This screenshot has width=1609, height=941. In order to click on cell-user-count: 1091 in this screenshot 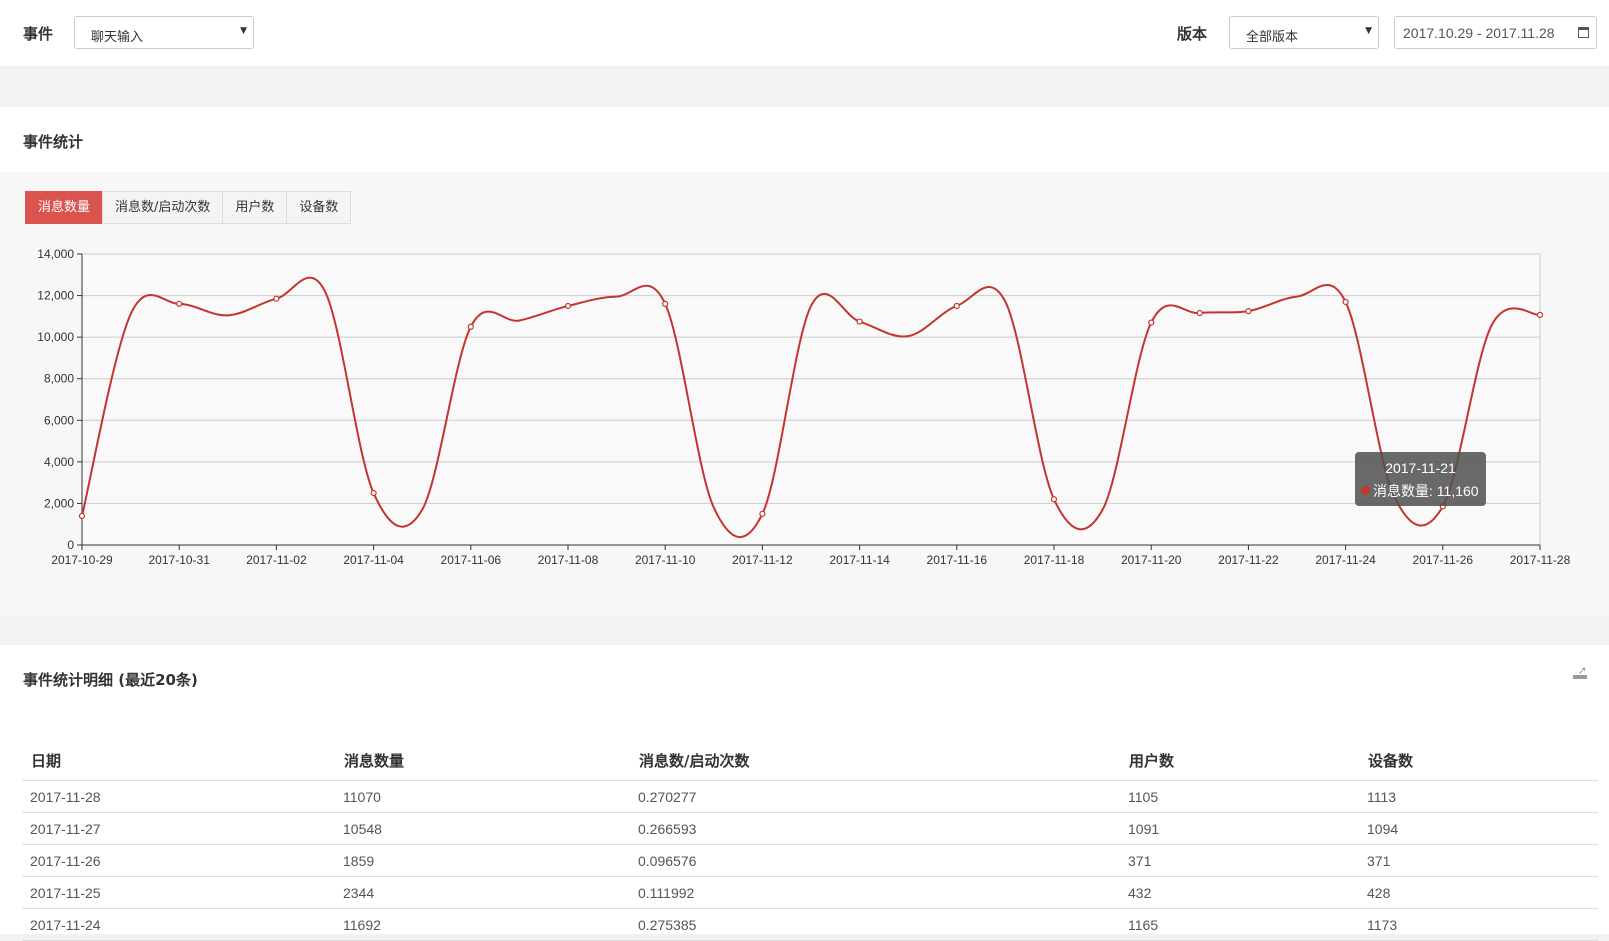, I will do `click(1144, 829)`.